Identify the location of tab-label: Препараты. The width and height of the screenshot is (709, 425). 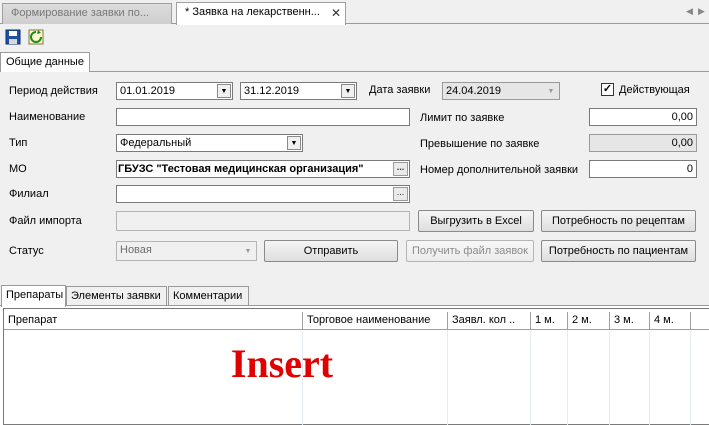
(35, 295).